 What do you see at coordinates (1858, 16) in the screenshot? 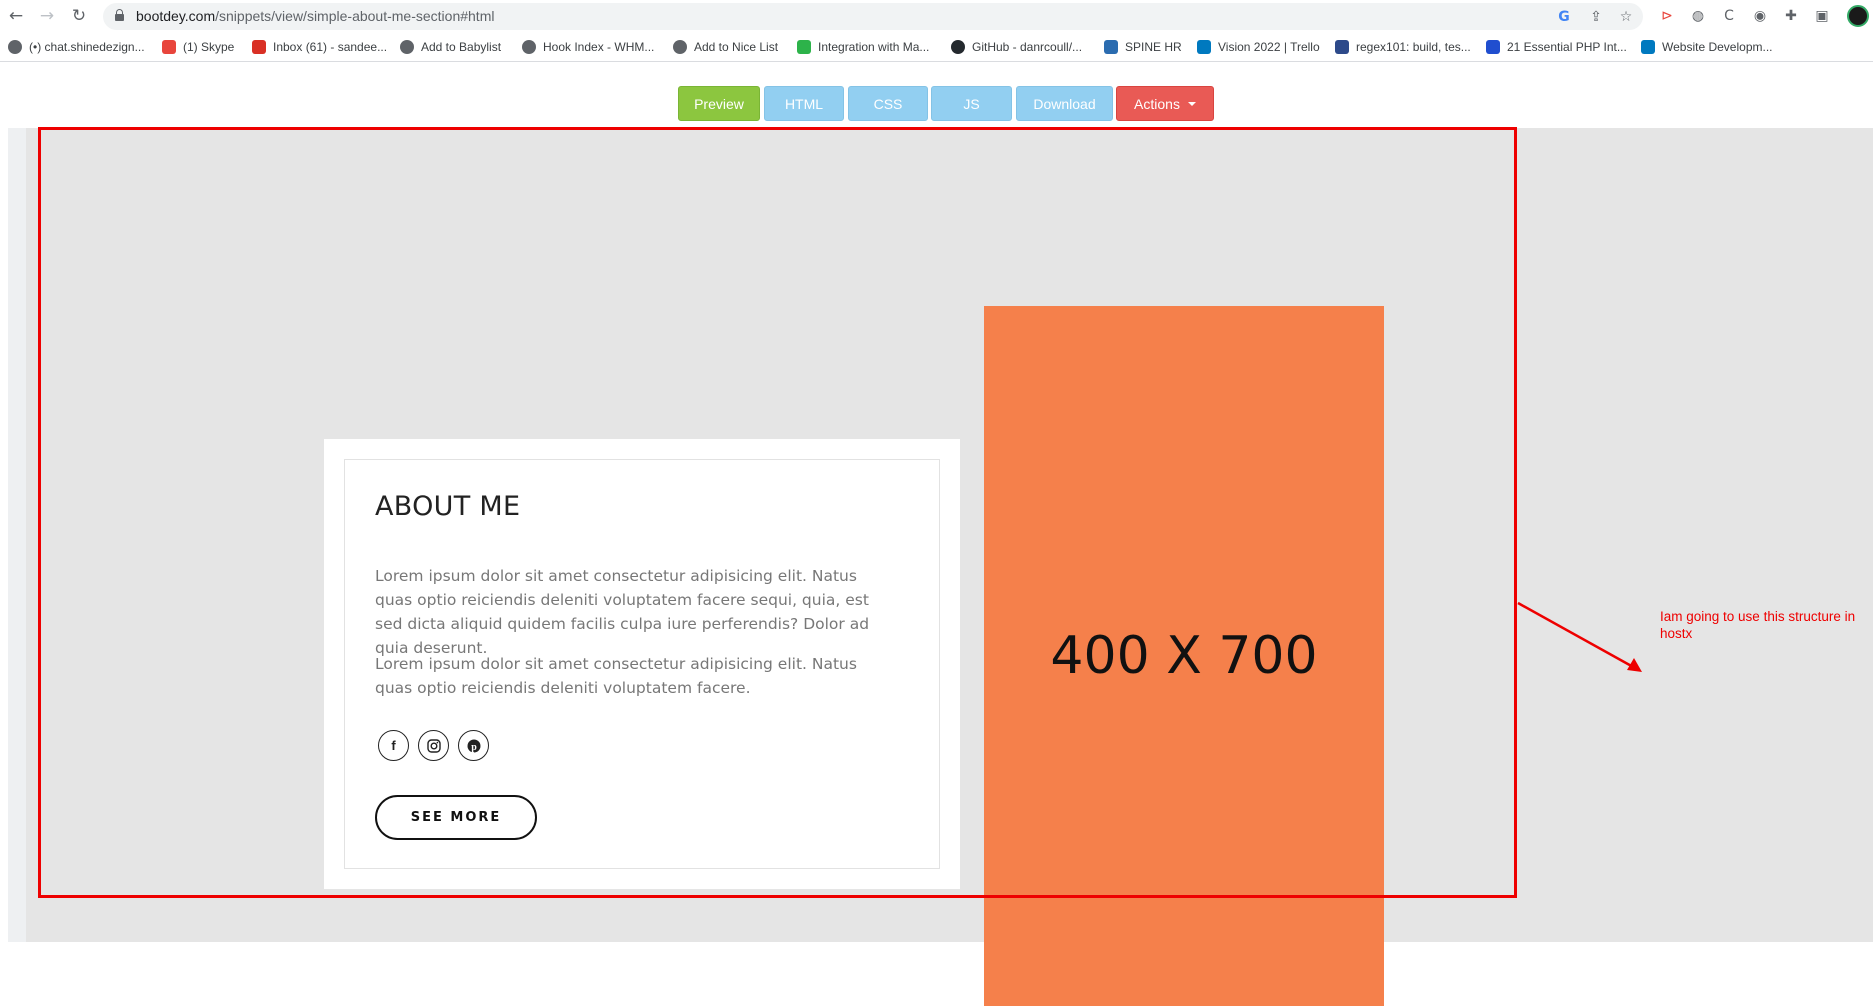
I see `profile-avatar` at bounding box center [1858, 16].